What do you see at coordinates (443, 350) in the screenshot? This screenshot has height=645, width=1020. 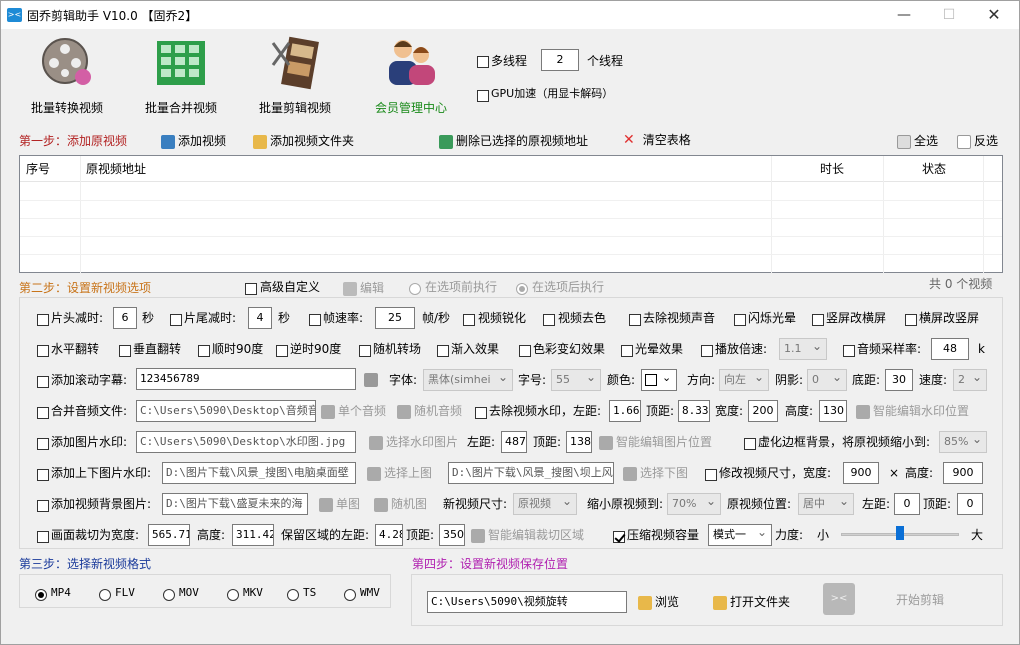 I see `fade-in-checkbox` at bounding box center [443, 350].